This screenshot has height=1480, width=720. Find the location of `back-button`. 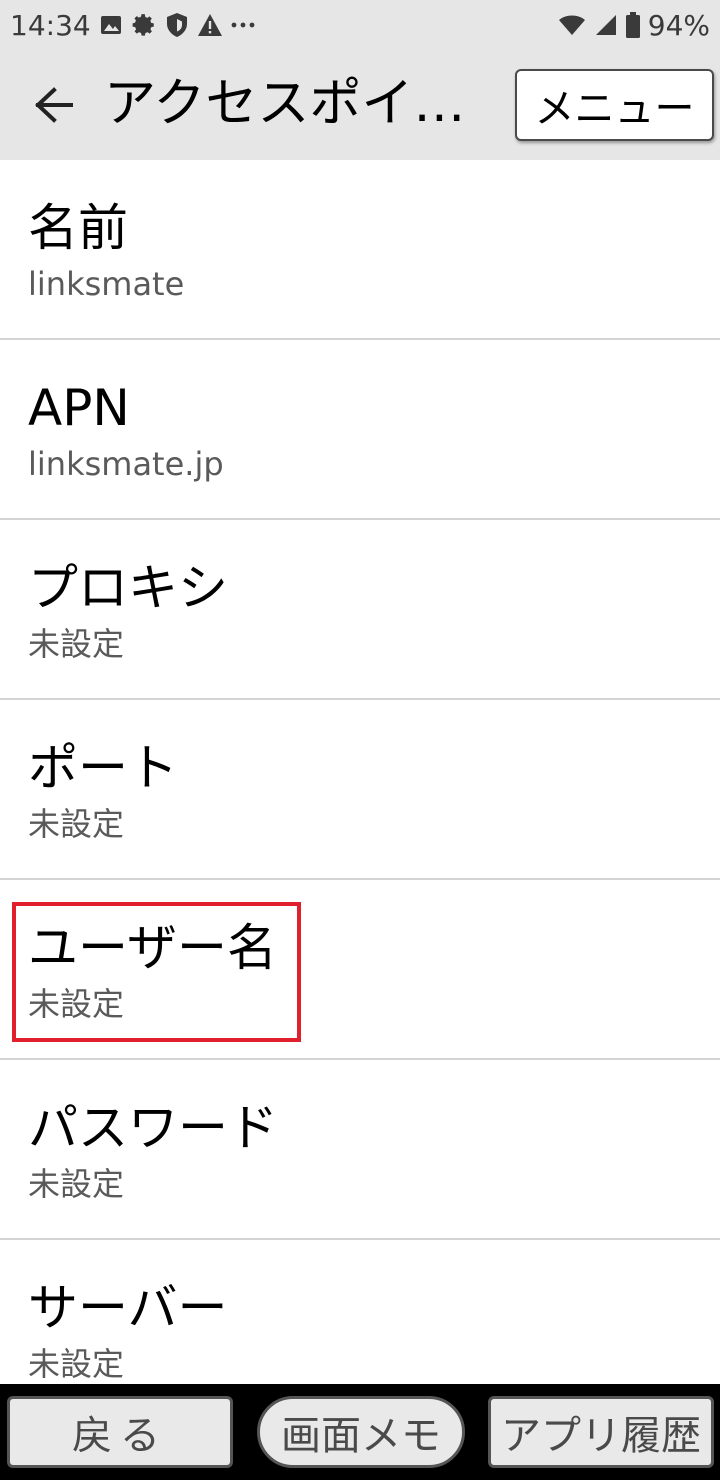

back-button is located at coordinates (54, 105).